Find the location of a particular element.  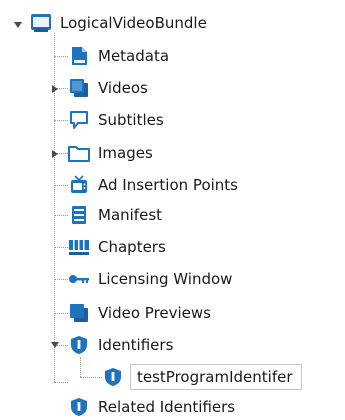

tree-node-chapters: Chapters is located at coordinates (117, 247).